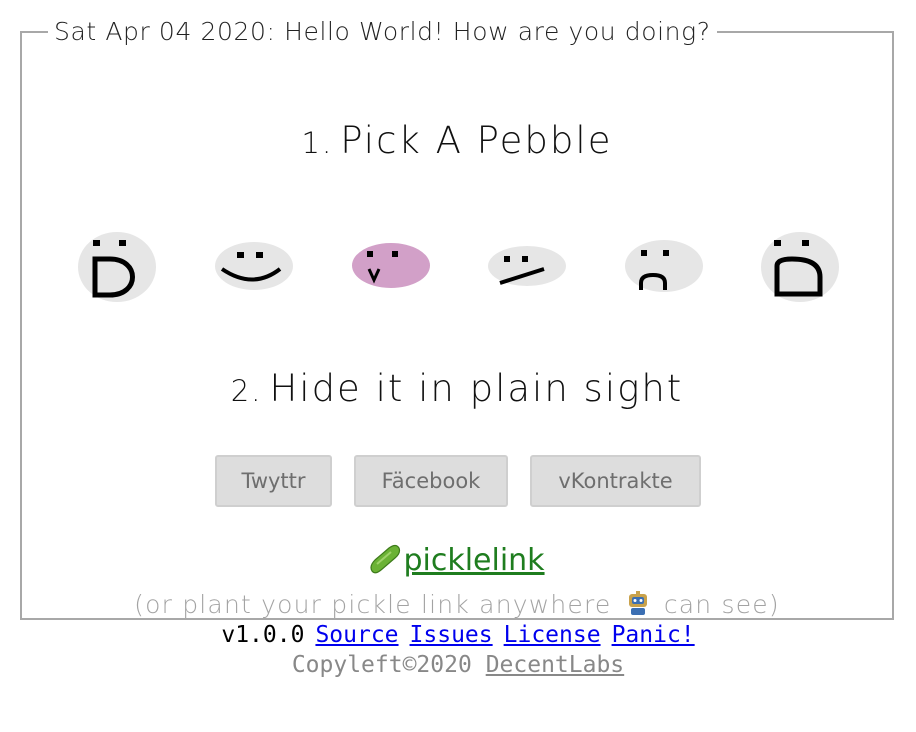 Image resolution: width=916 pixels, height=732 pixels. Describe the element at coordinates (373, 604) in the screenshot. I see `plant-hint-before: (or plant your pickle link anywhere` at that location.